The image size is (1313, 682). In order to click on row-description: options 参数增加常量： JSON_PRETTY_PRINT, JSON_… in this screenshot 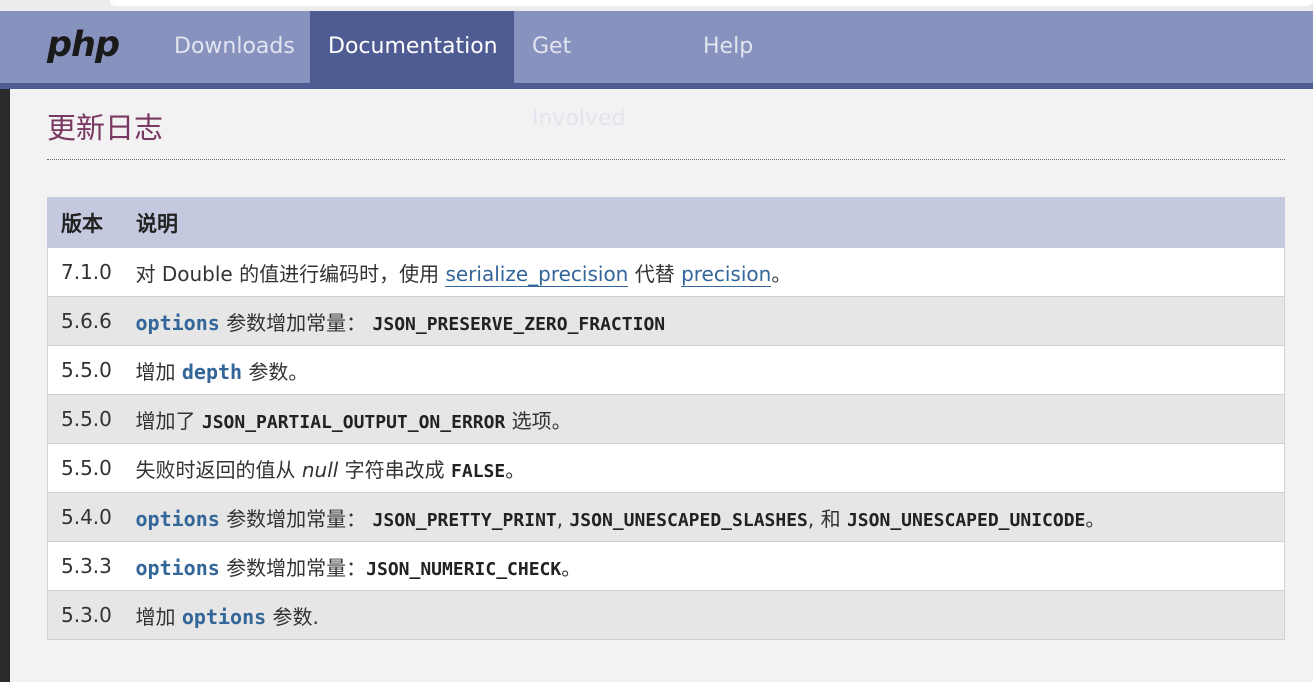, I will do `click(703, 517)`.